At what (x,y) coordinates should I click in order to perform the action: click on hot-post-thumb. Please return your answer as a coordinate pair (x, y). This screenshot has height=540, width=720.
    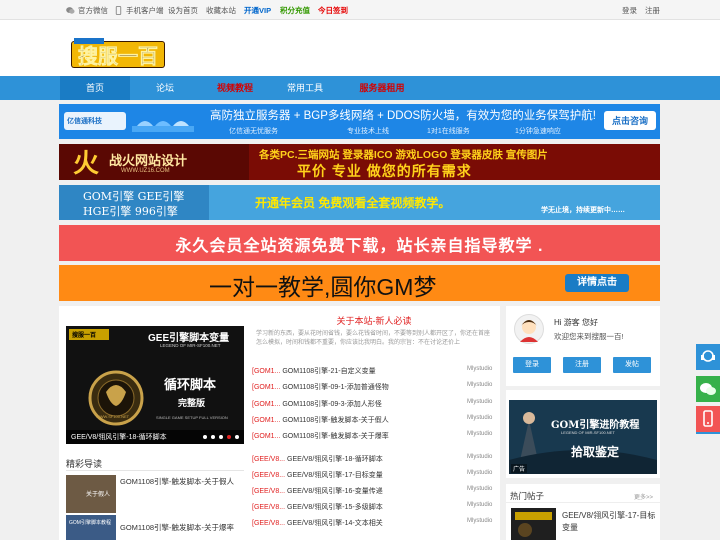
    Looking at the image, I should click on (533, 524).